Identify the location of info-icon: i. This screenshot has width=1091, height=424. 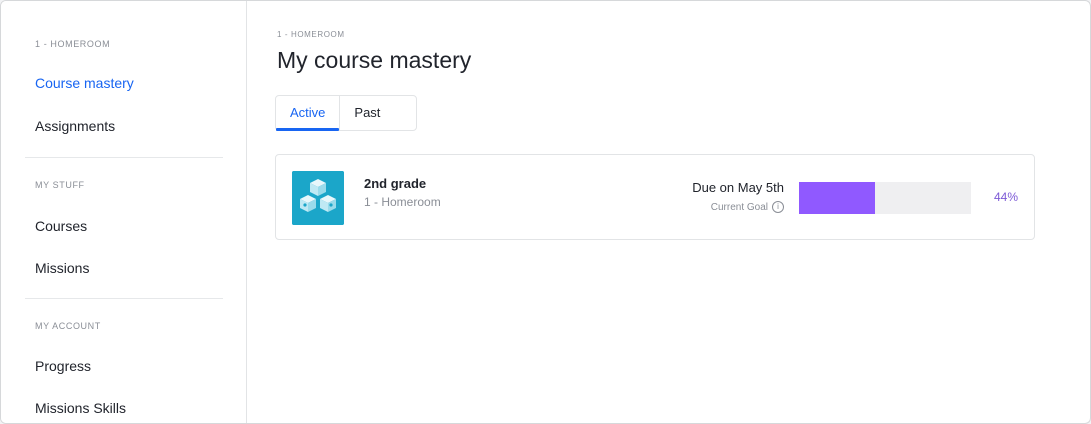
(778, 207).